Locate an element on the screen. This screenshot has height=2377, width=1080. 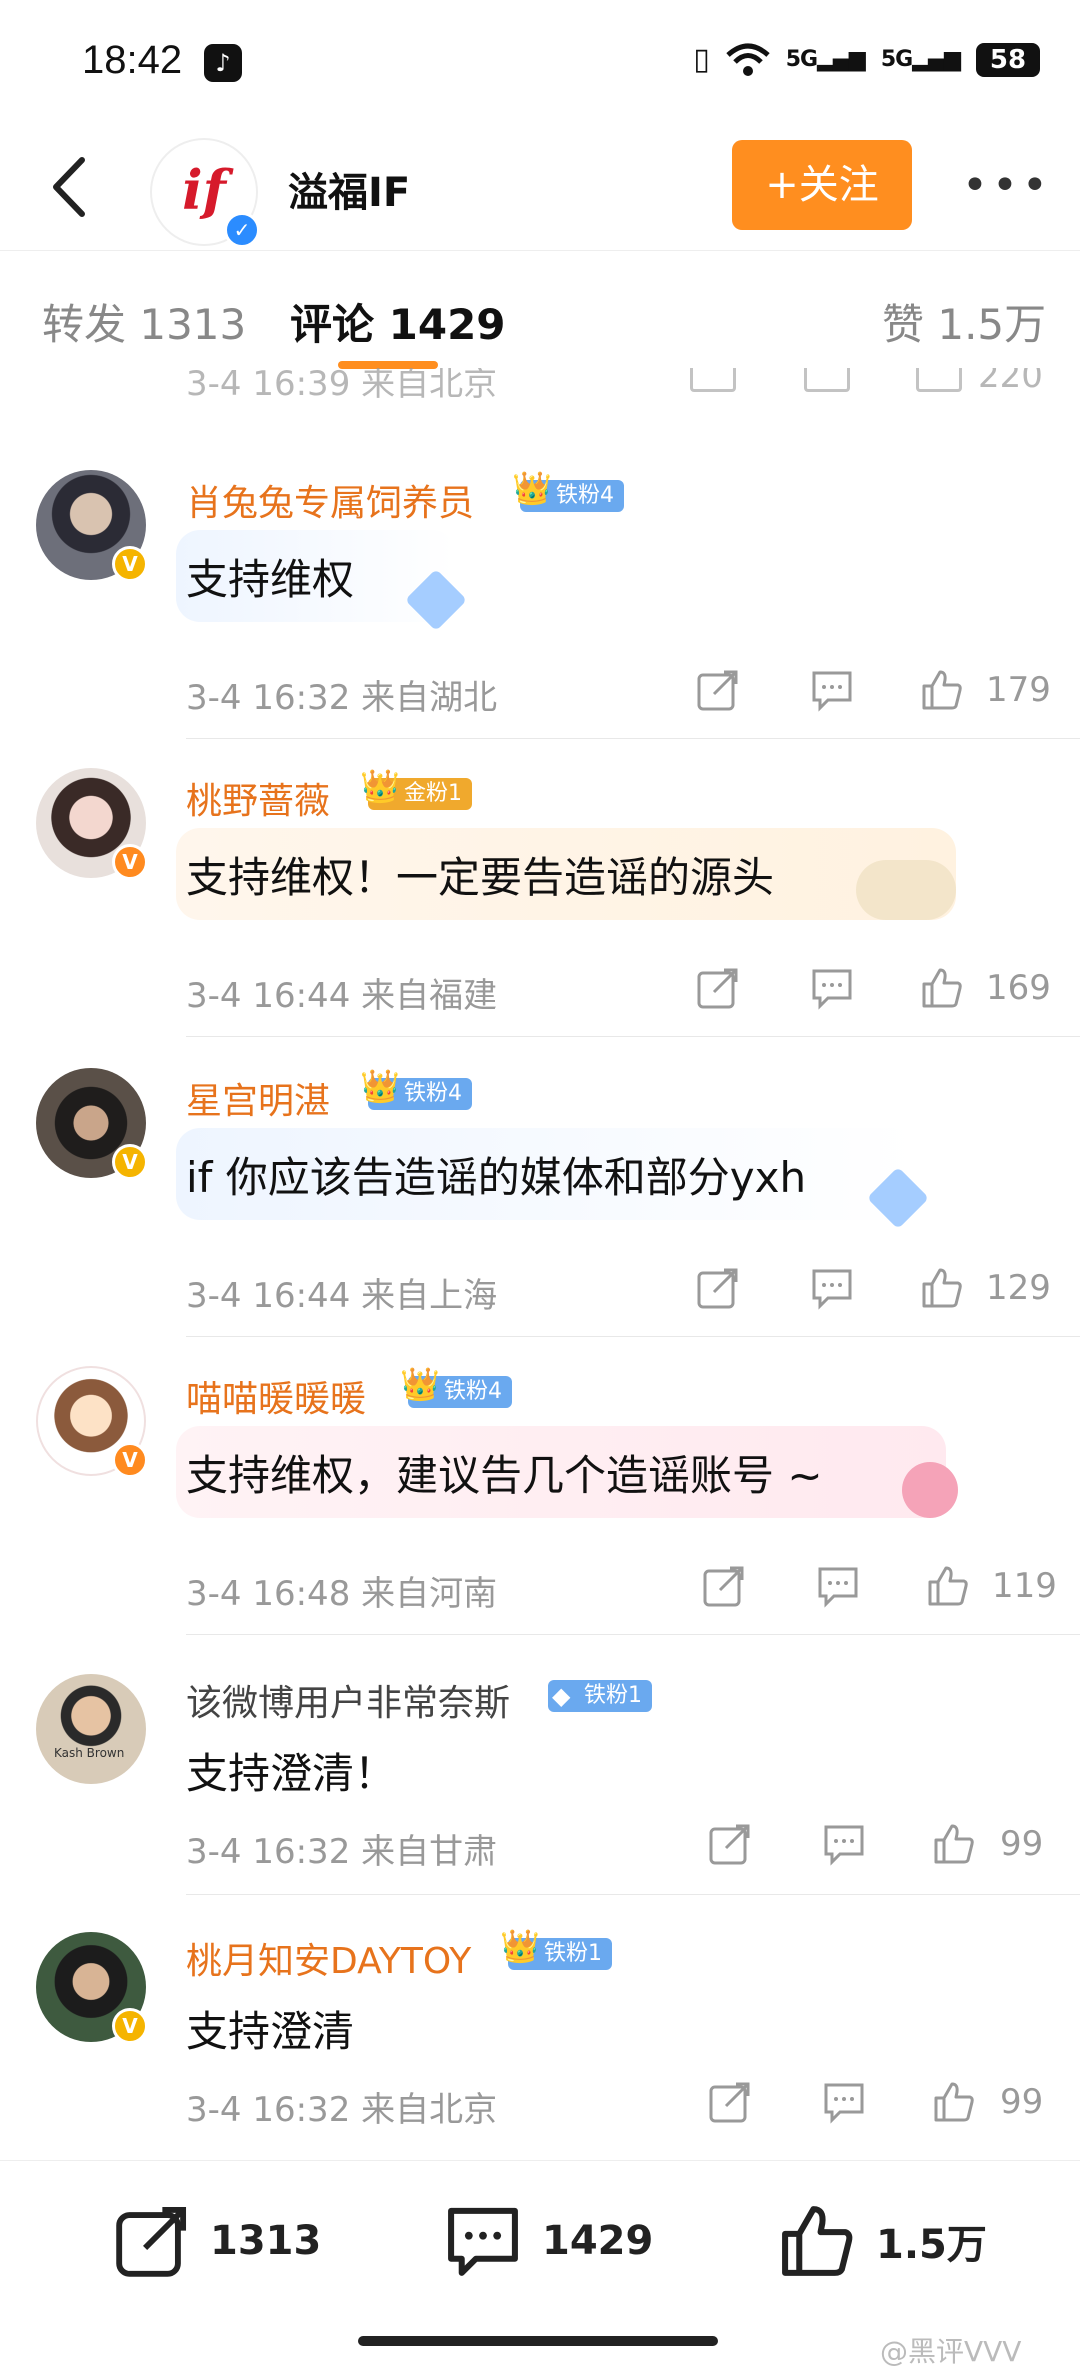
signal-1-icon: 5G▂▄▆ is located at coordinates (825, 59).